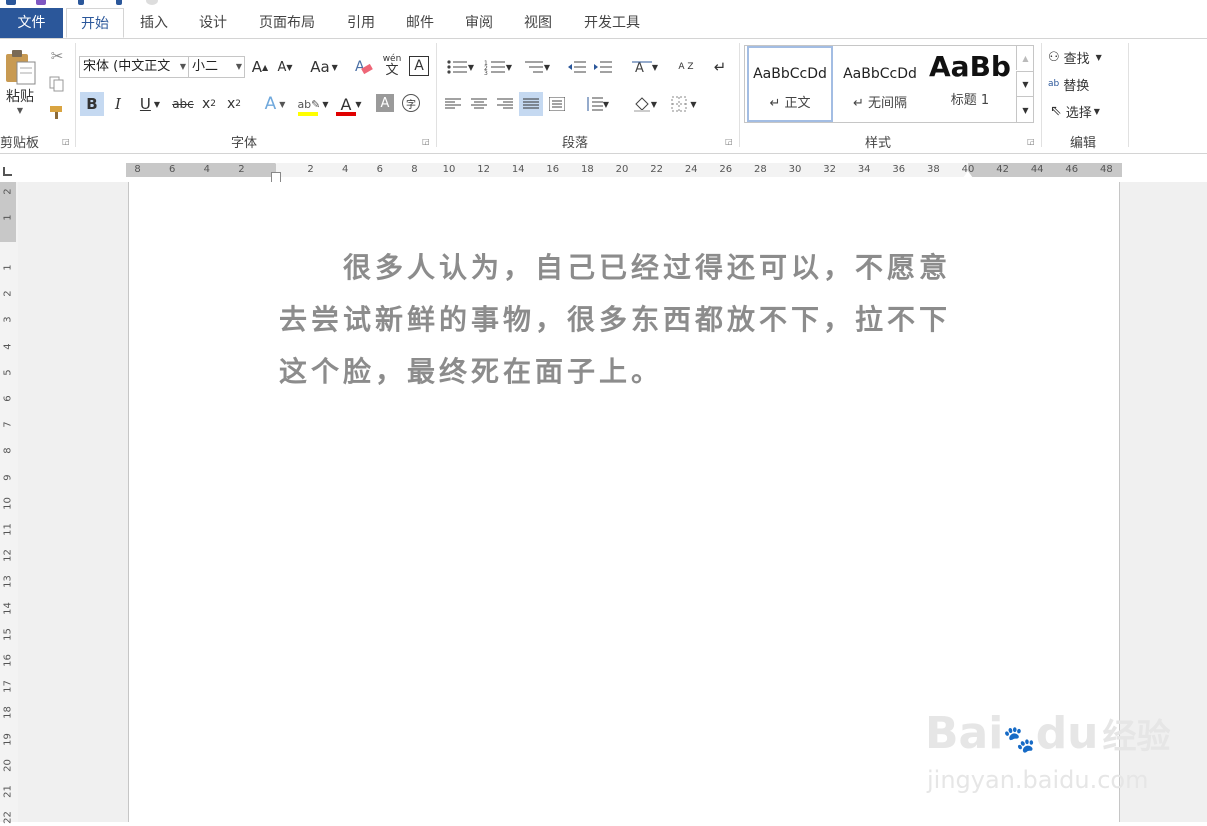  Describe the element at coordinates (1106, 169) in the screenshot. I see `ruler-tick-label: 48` at that location.